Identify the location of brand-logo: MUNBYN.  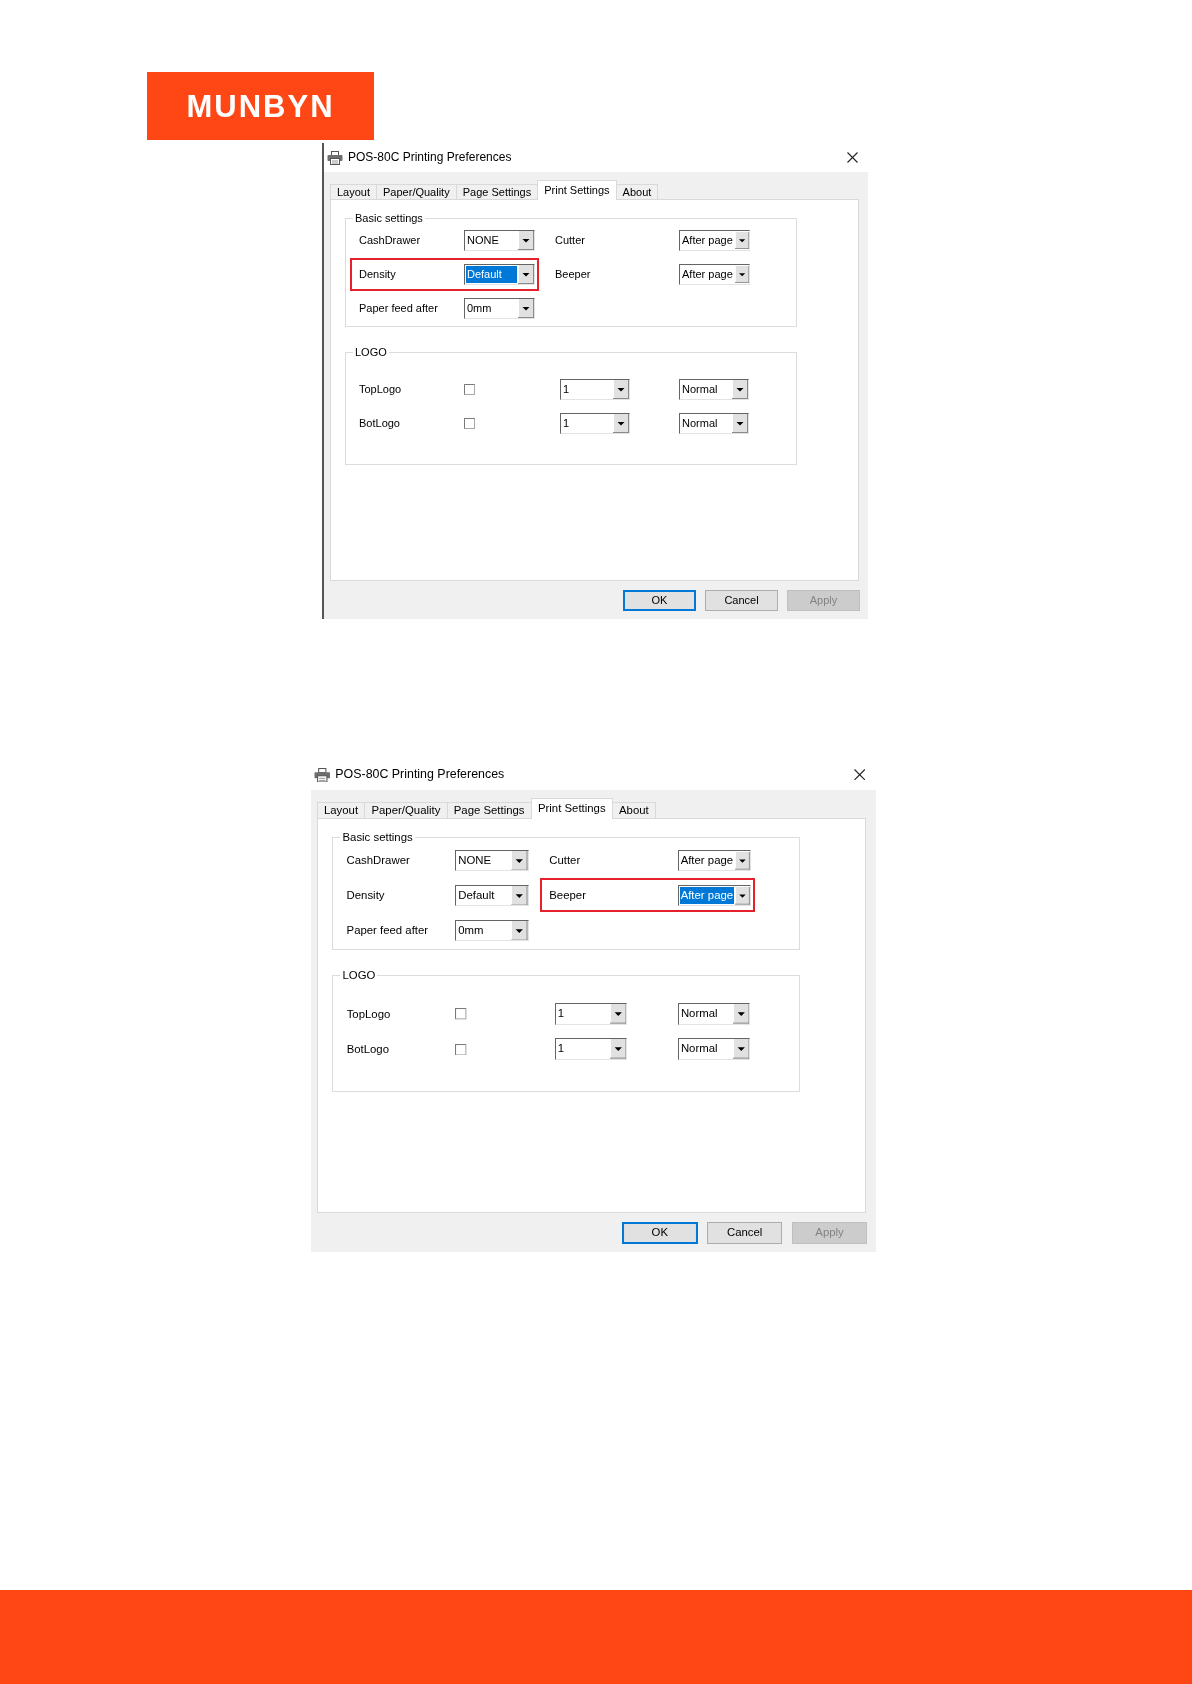
(260, 106).